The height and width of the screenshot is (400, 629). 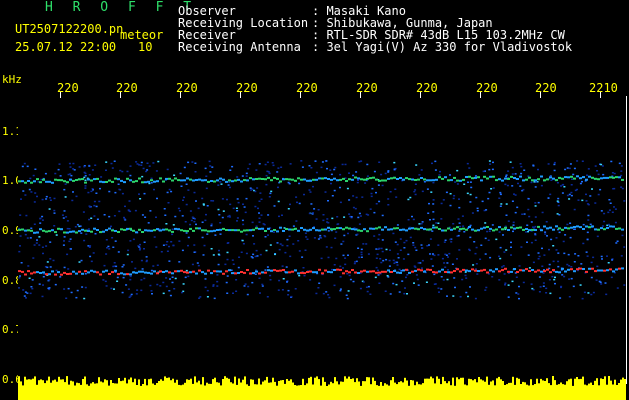 What do you see at coordinates (300, 95) in the screenshot?
I see `time-gridline` at bounding box center [300, 95].